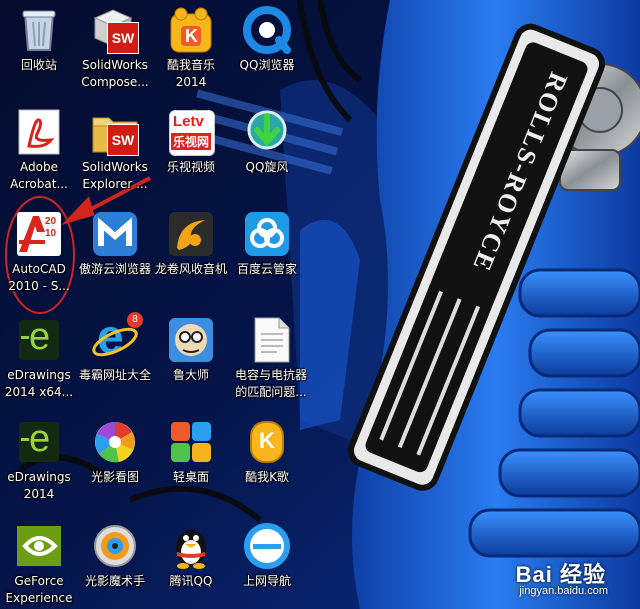 The height and width of the screenshot is (609, 640). I want to click on photo-viewer-icon, so click(115, 442).